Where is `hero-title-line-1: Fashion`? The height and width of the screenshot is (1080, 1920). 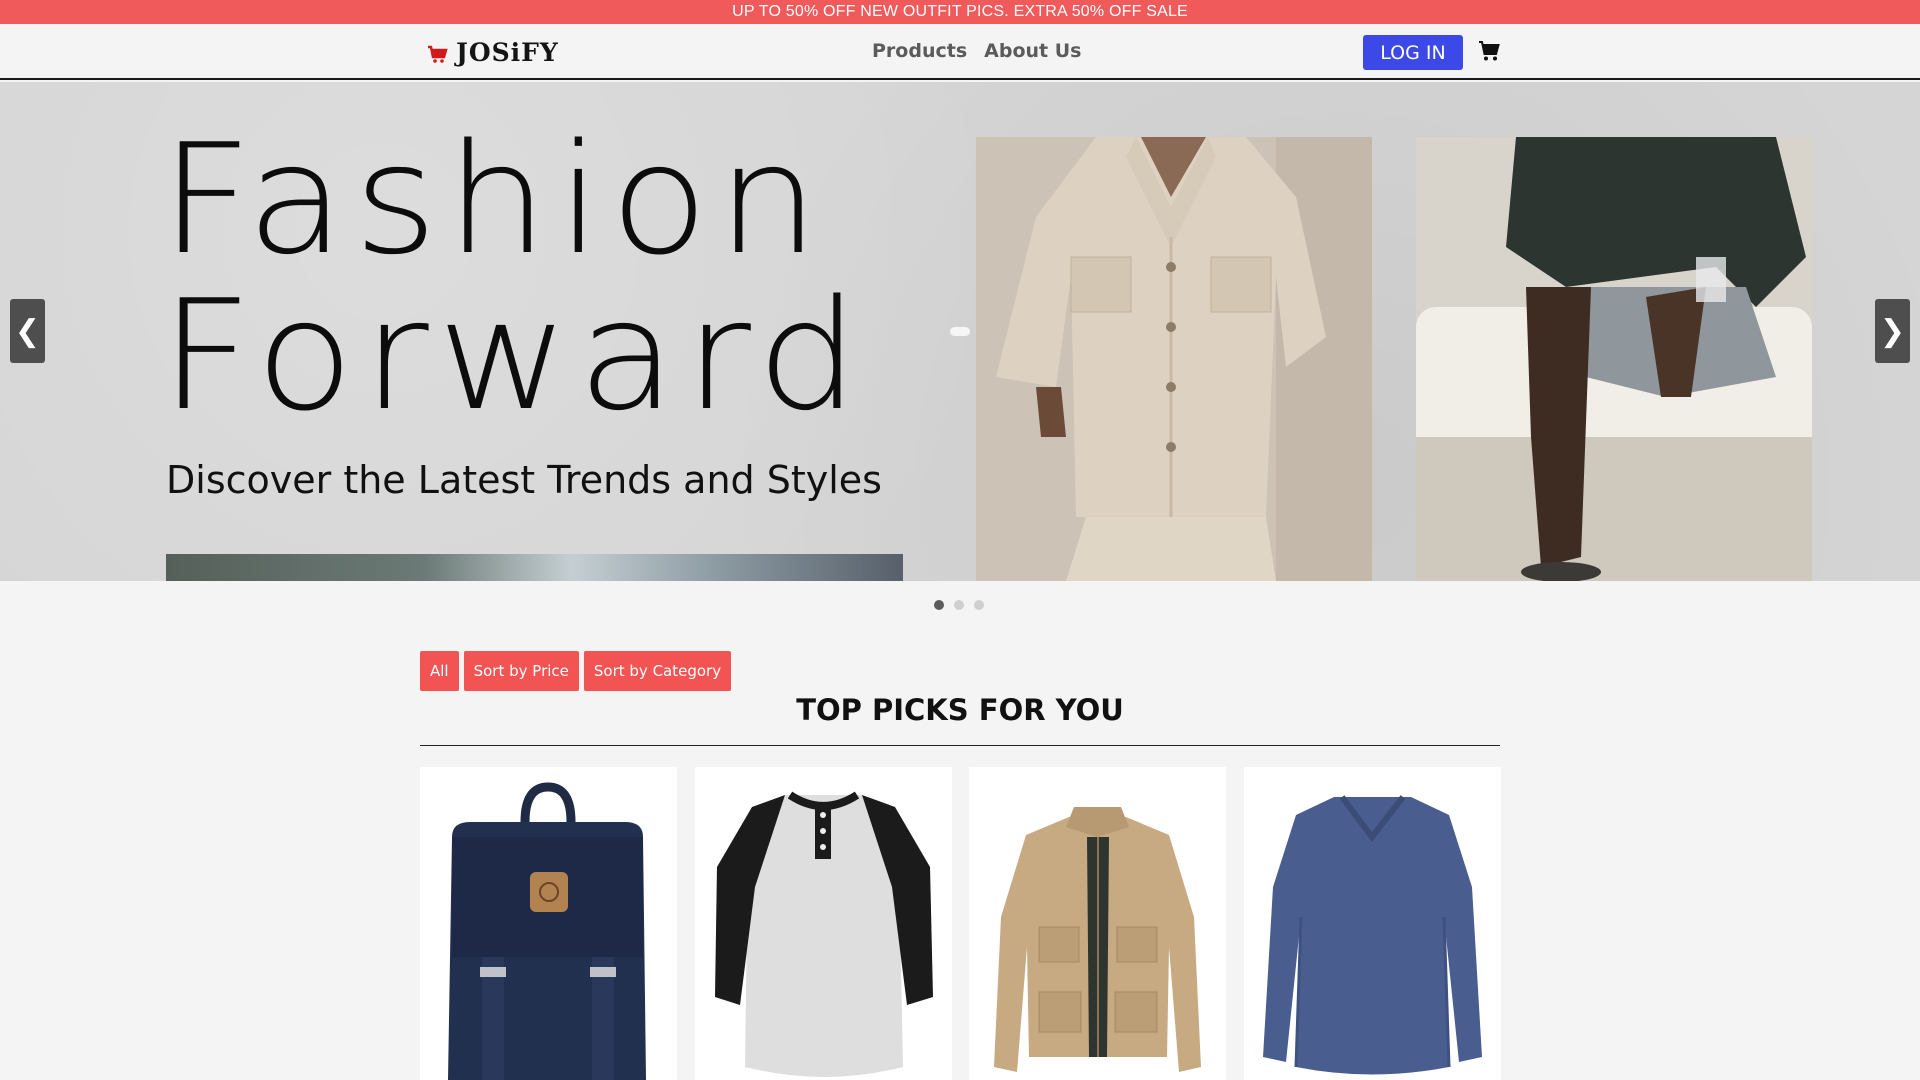
hero-title-line-1: Fashion is located at coordinates (494, 199).